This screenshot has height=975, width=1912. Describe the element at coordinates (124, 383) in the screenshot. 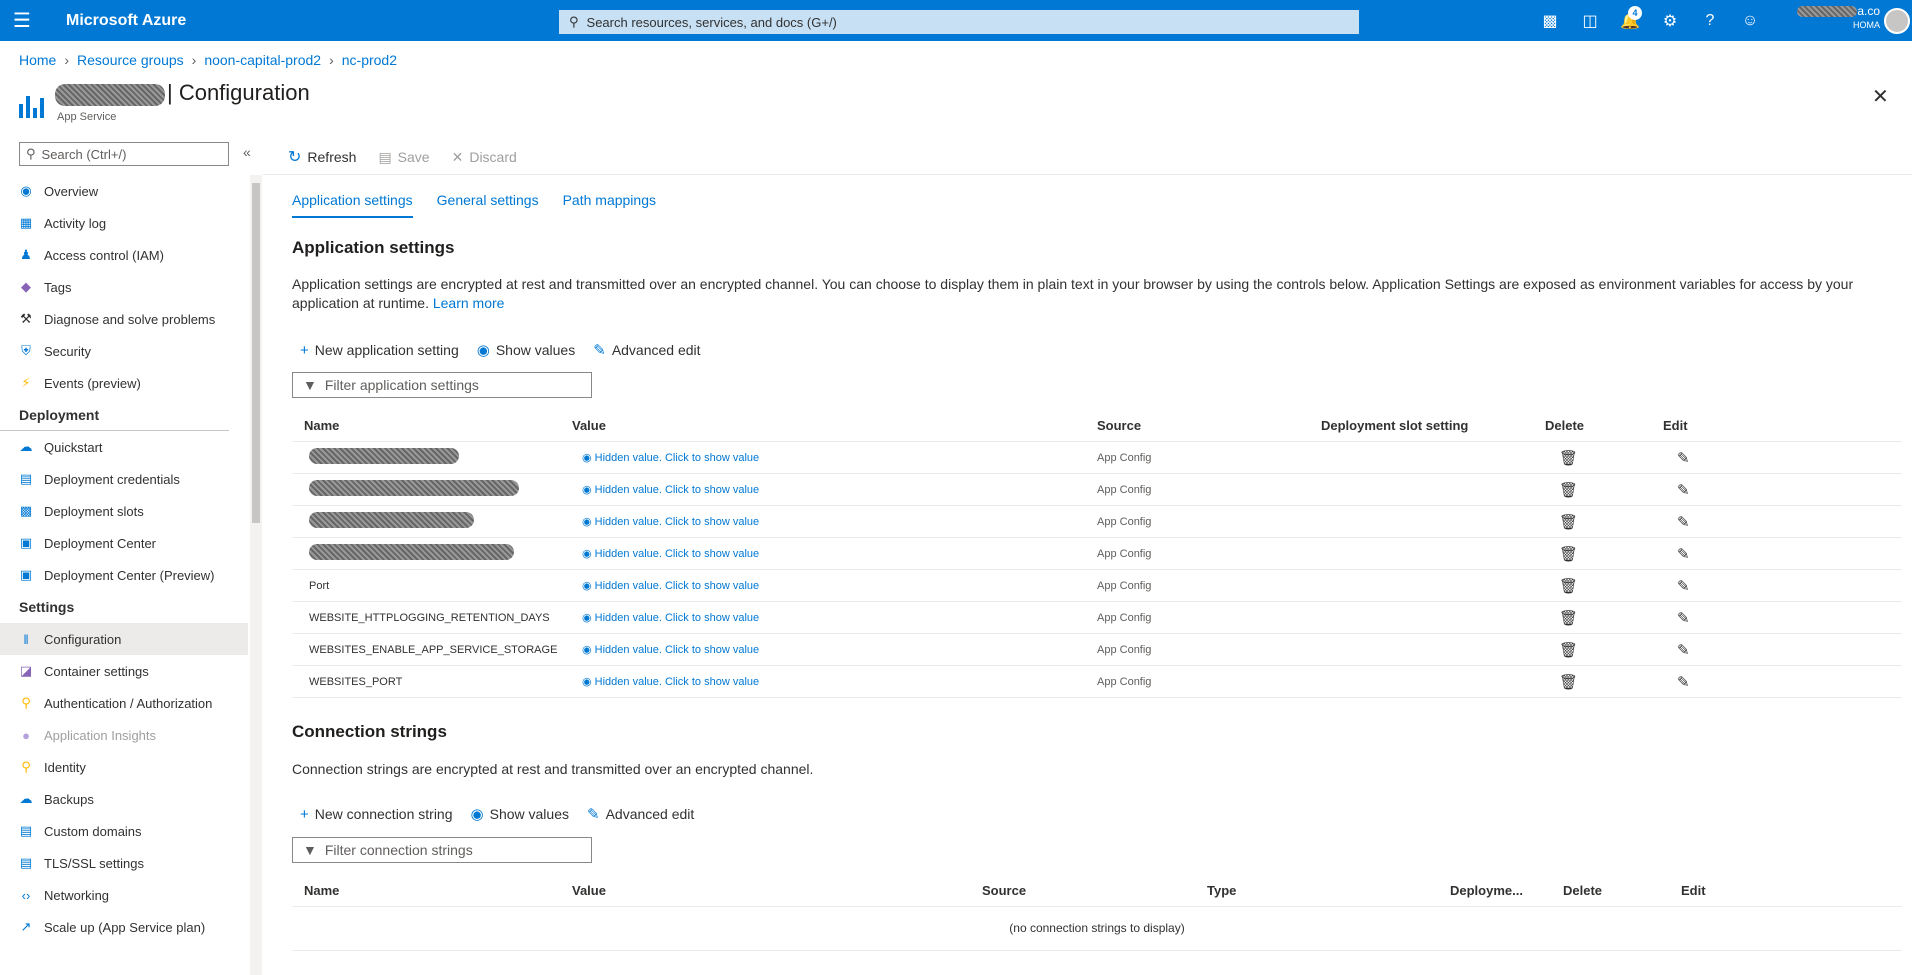

I see `menu-item-events: ⚡ Events (preview)` at that location.